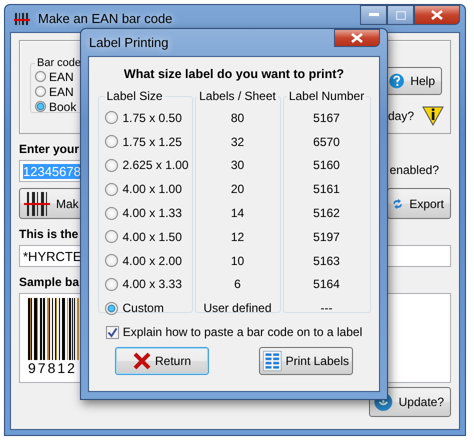 Image resolution: width=474 pixels, height=440 pixels. What do you see at coordinates (155, 165) in the screenshot?
I see `size-label: 2.625 x 1.00` at bounding box center [155, 165].